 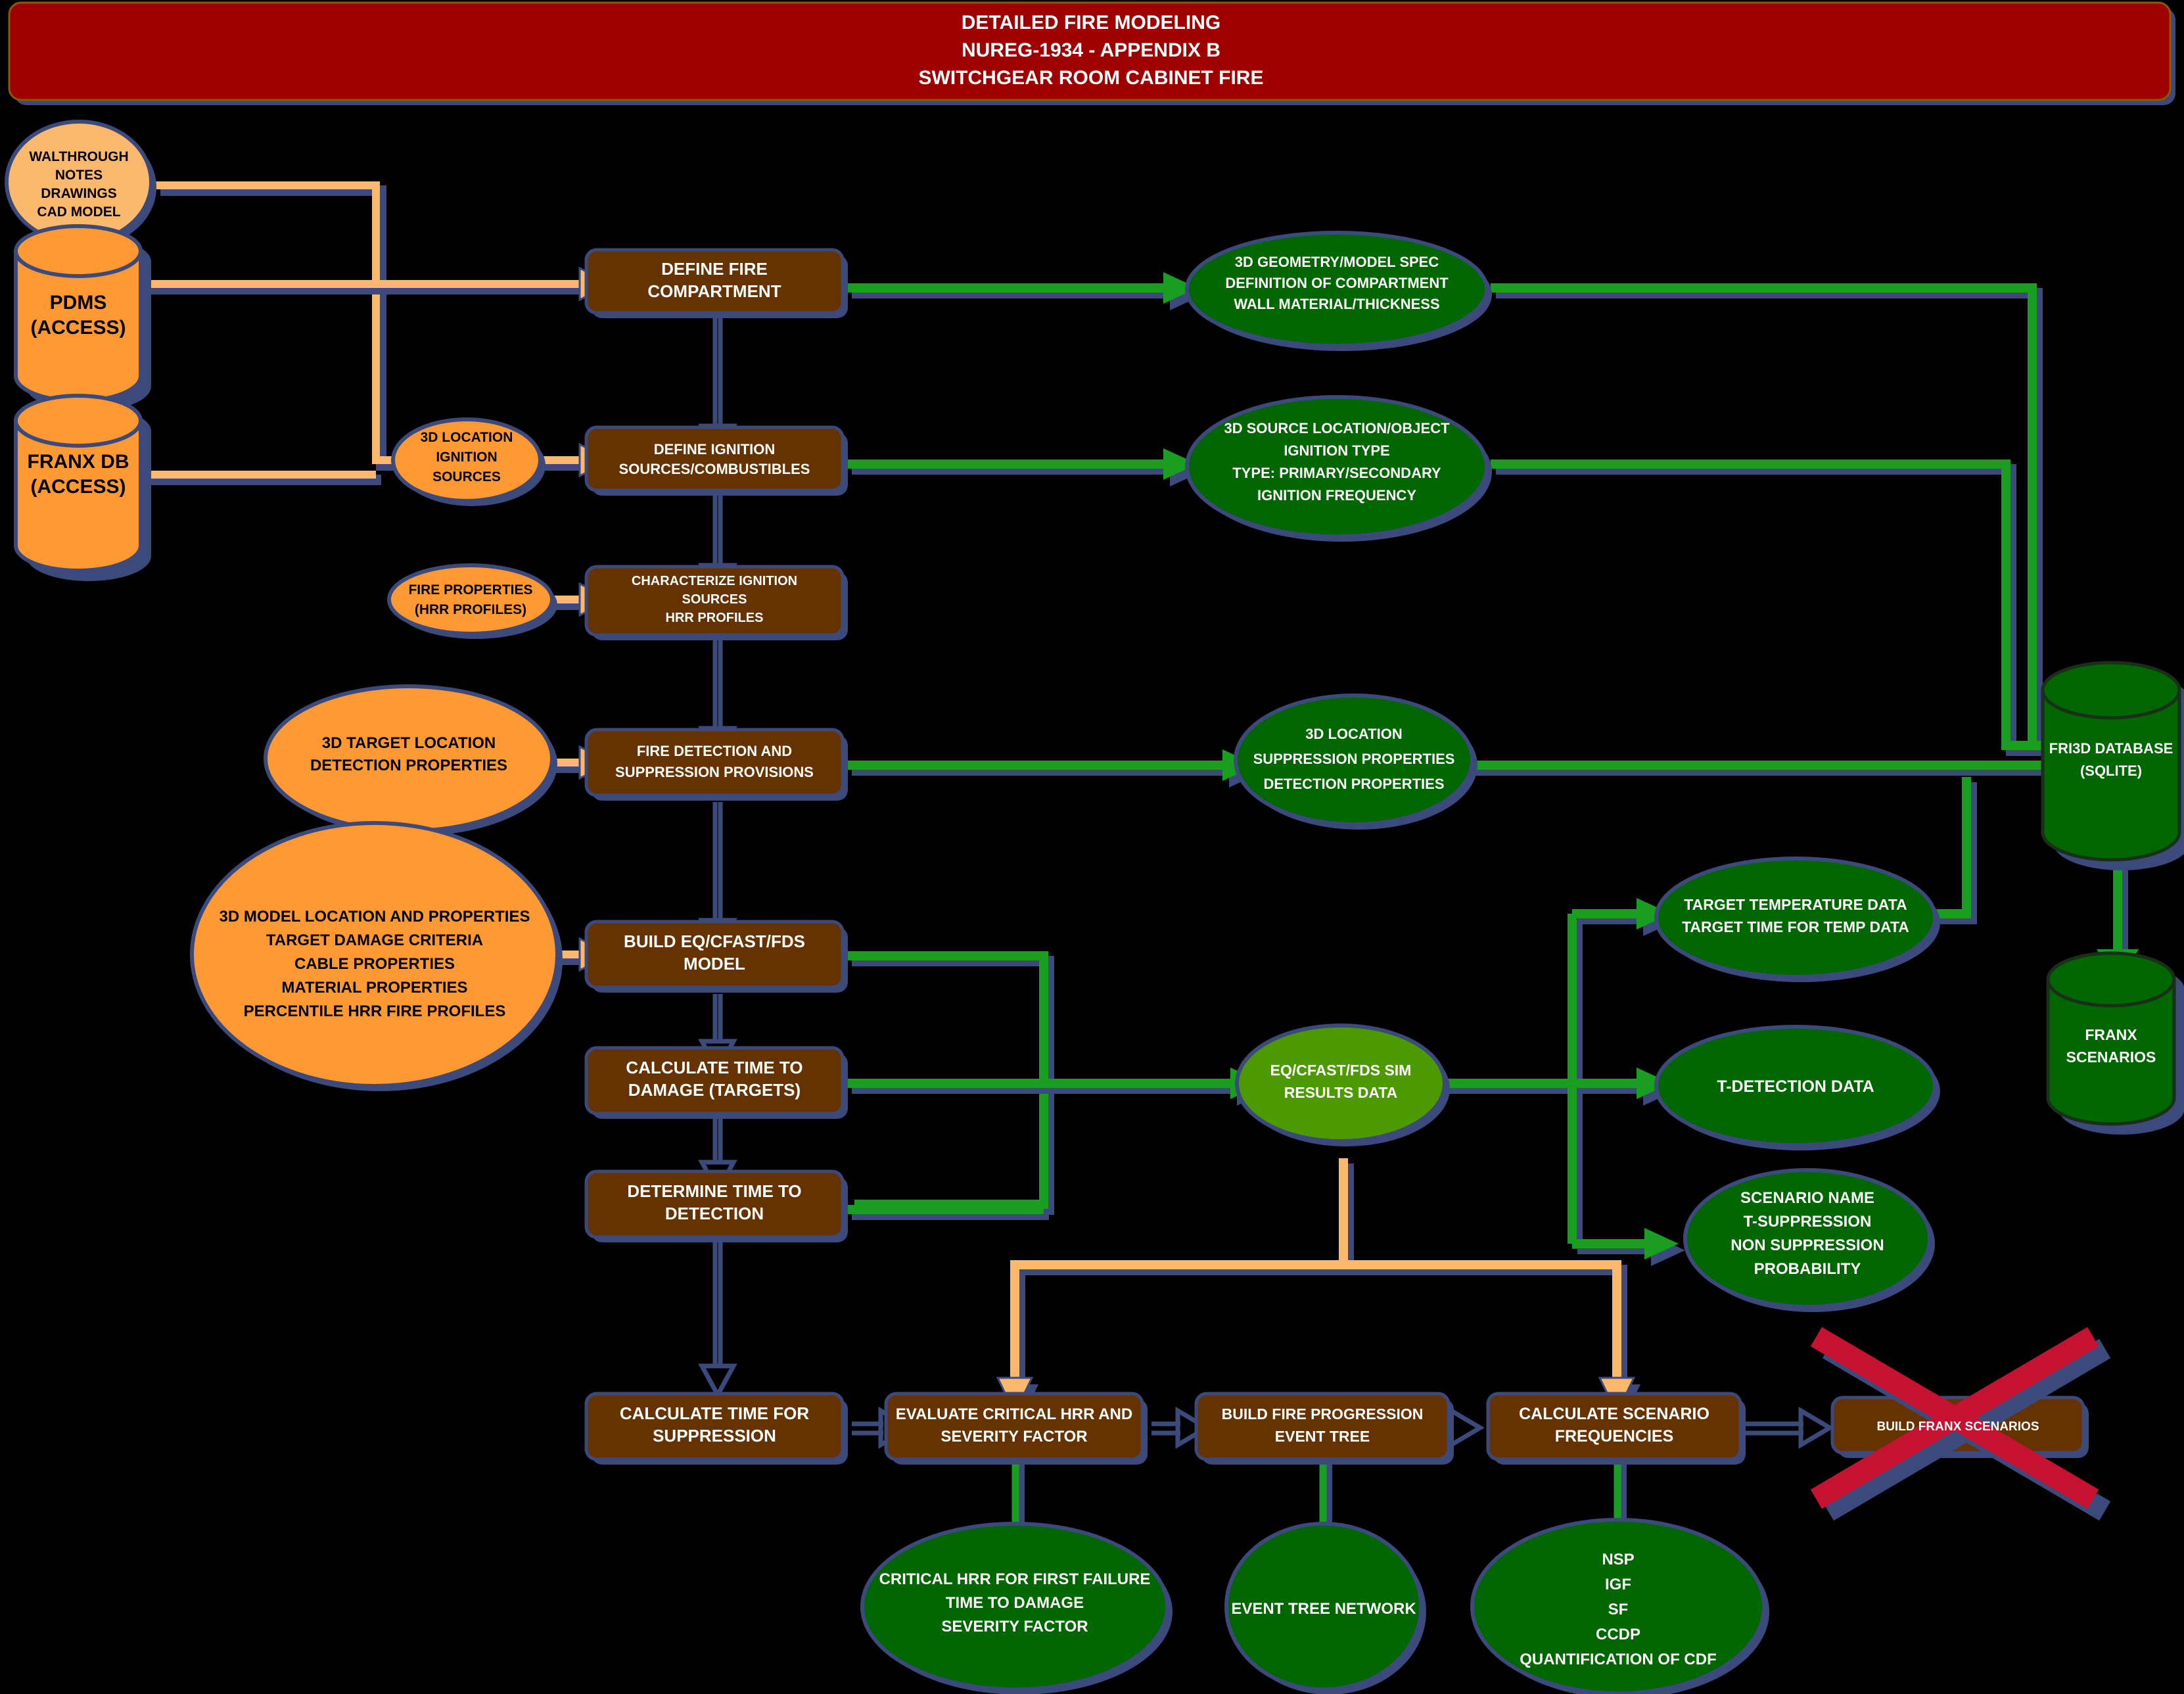 What do you see at coordinates (2111, 1034) in the screenshot?
I see `label-franxscen-1: FRANX` at bounding box center [2111, 1034].